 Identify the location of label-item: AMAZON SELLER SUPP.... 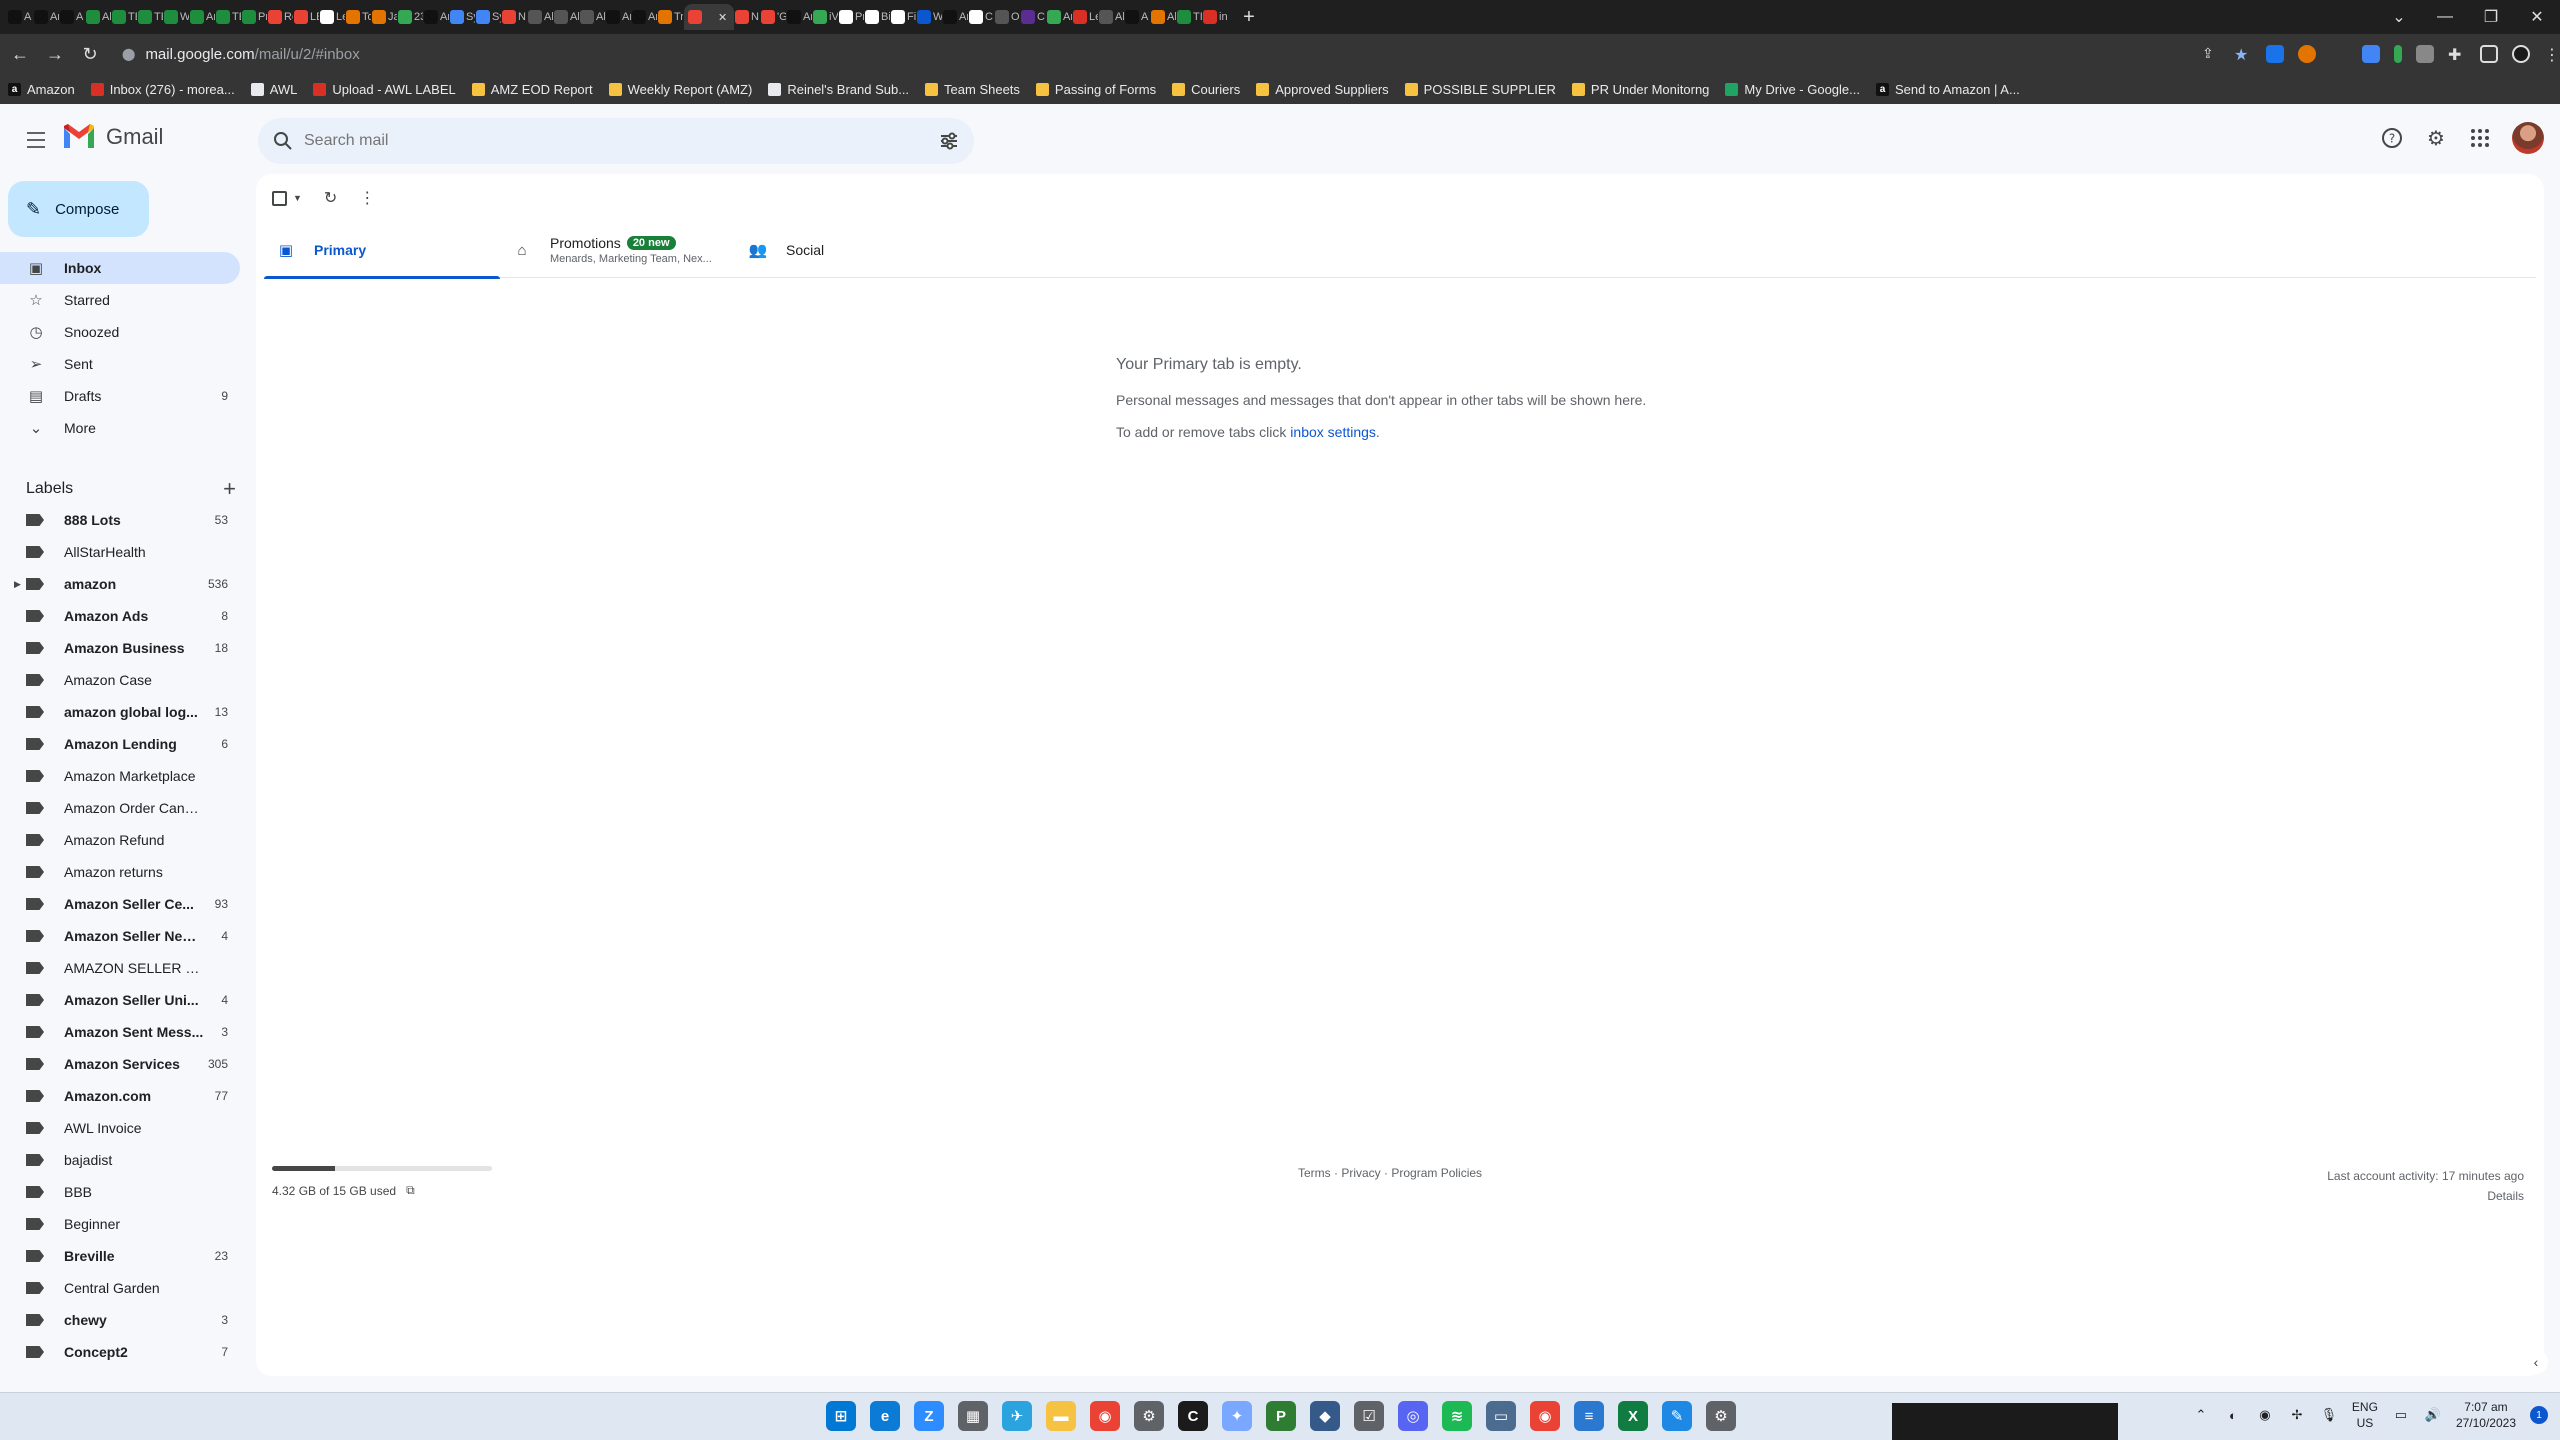
(120, 968).